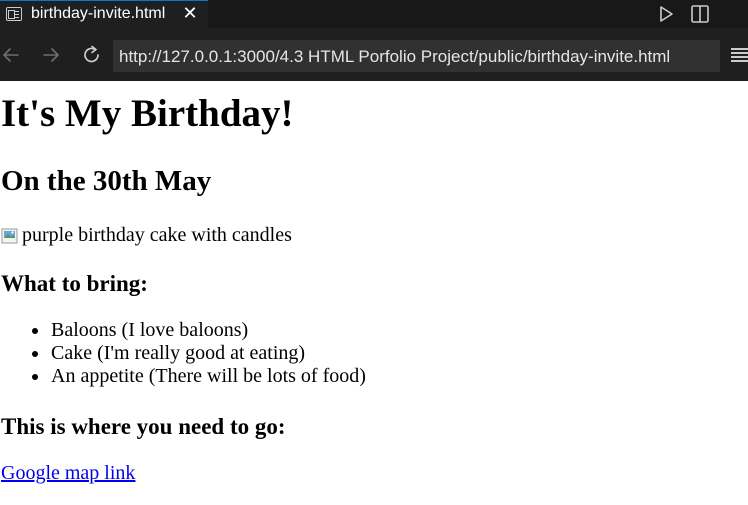 The image size is (748, 505). Describe the element at coordinates (374, 14) in the screenshot. I see `editor-tab-bar: birthday-invite.html ✕` at that location.